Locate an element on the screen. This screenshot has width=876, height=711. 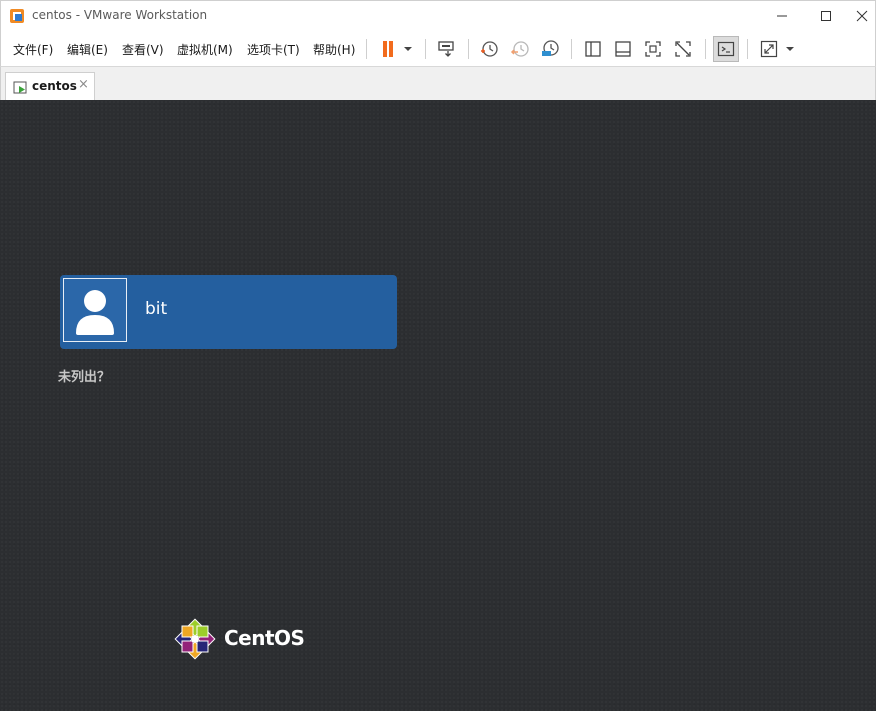
full-screen-icon is located at coordinates (653, 49).